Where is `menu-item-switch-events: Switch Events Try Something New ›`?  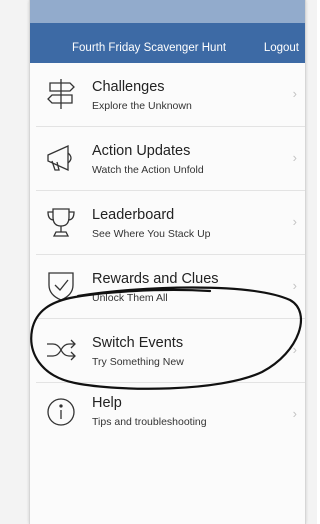 menu-item-switch-events: Switch Events Try Something New › is located at coordinates (170, 351).